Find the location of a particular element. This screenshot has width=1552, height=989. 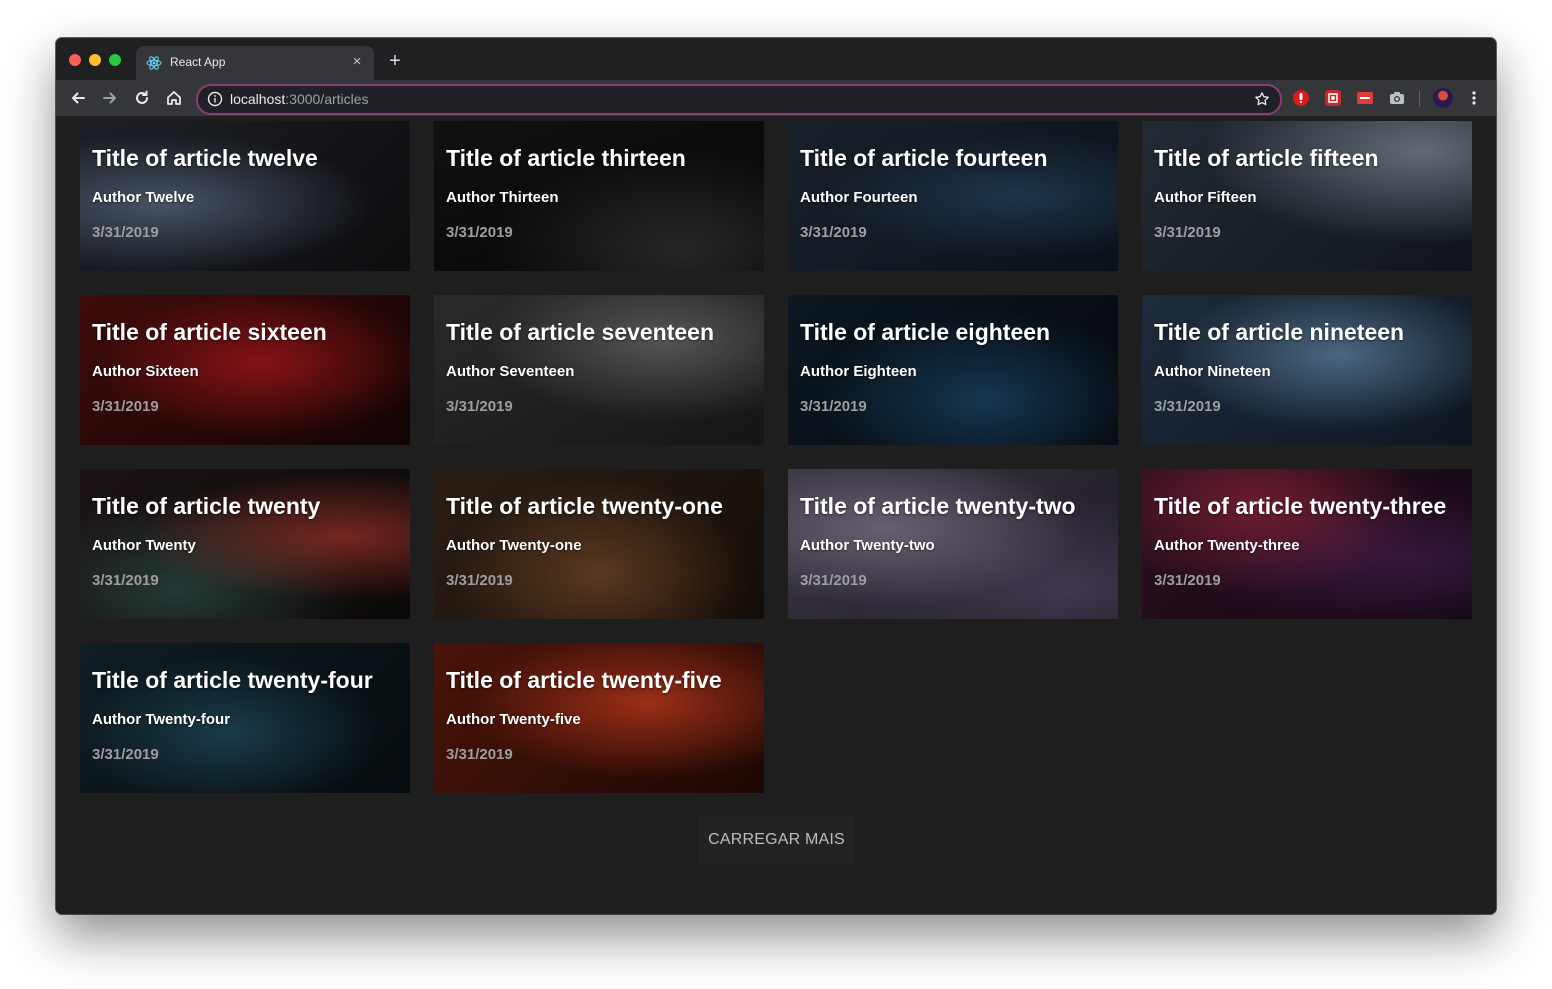

article-author: Author Twenty-five is located at coordinates (513, 719).